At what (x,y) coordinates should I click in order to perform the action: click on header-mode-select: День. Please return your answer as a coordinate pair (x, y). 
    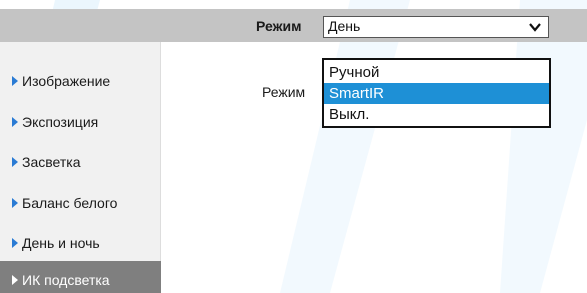
    Looking at the image, I should click on (436, 27).